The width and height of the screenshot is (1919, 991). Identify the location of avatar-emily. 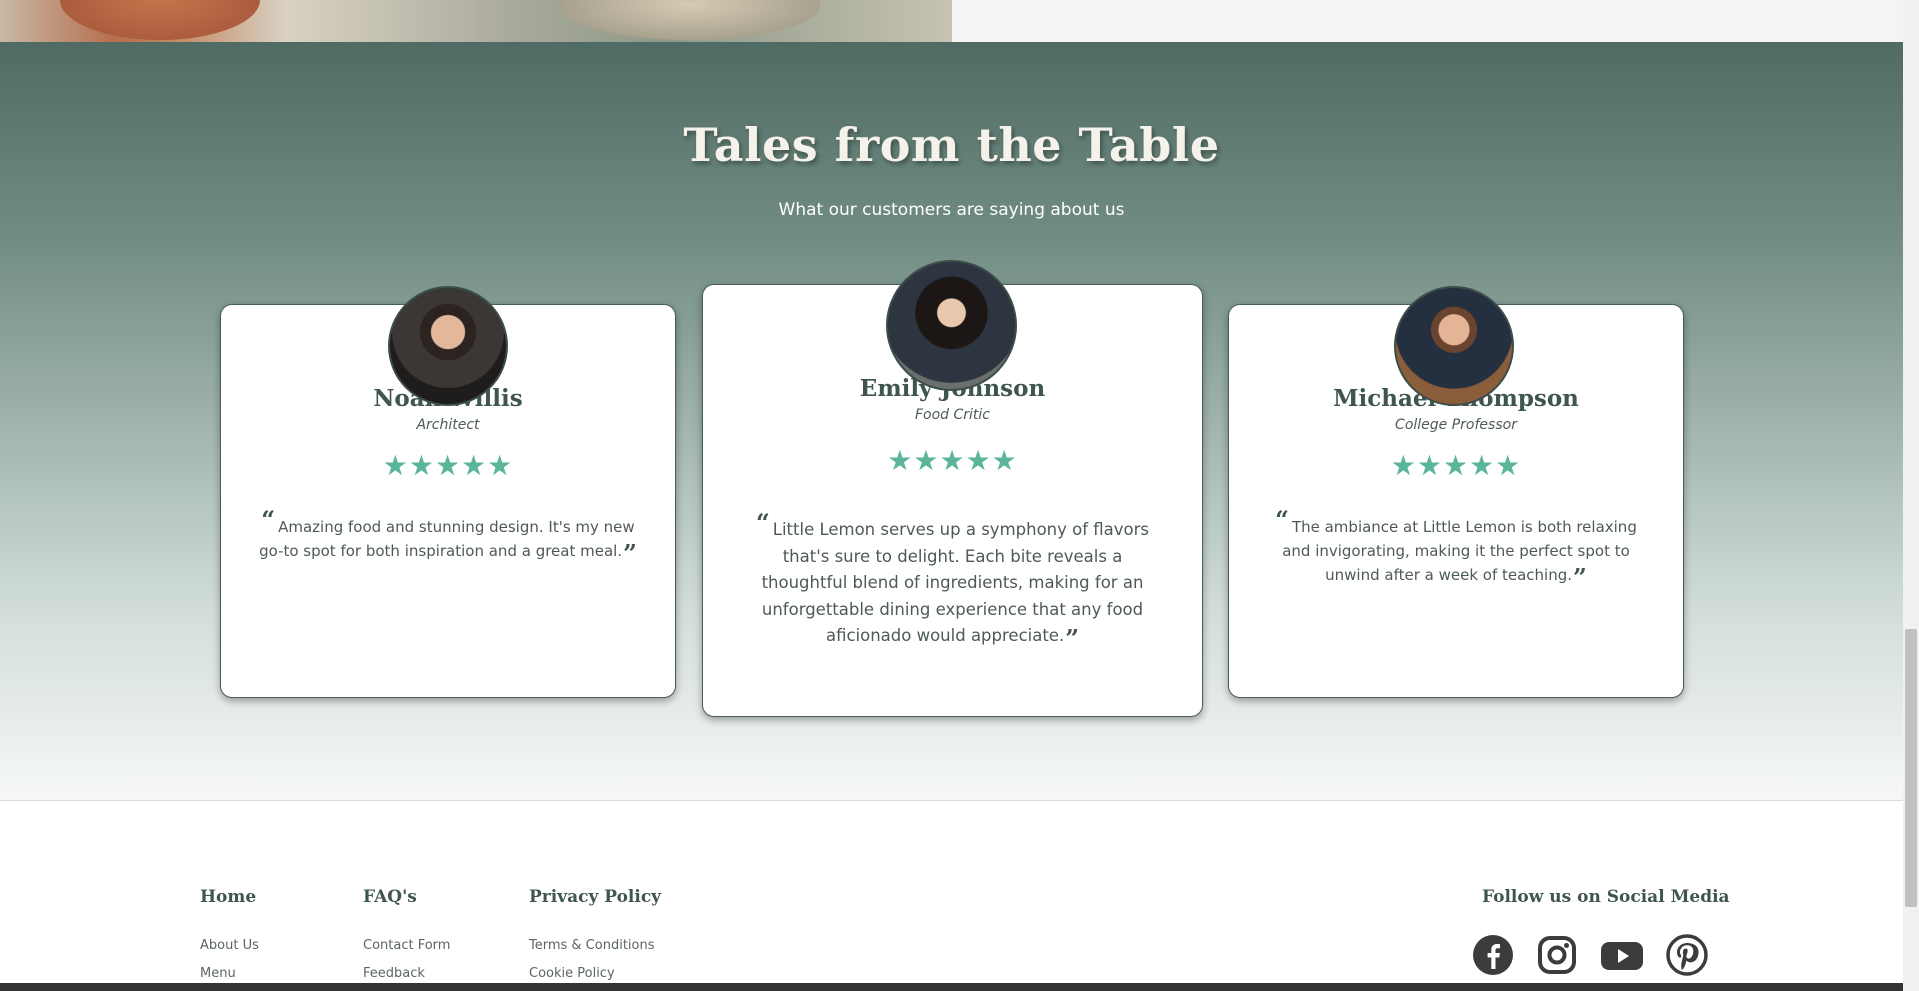
(951, 325).